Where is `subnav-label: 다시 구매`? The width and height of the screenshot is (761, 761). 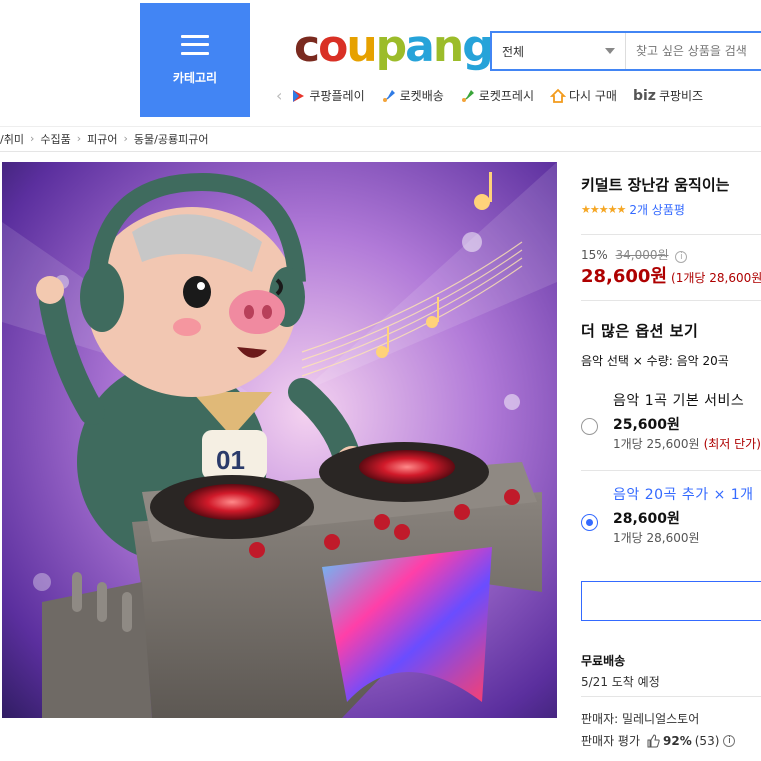 subnav-label: 다시 구매 is located at coordinates (592, 96).